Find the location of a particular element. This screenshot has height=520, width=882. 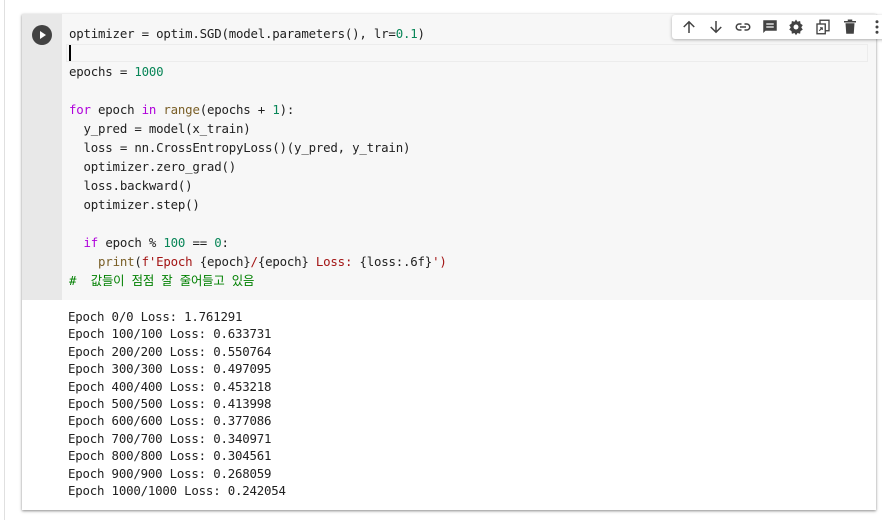

code-token: 0 is located at coordinates (218, 242).